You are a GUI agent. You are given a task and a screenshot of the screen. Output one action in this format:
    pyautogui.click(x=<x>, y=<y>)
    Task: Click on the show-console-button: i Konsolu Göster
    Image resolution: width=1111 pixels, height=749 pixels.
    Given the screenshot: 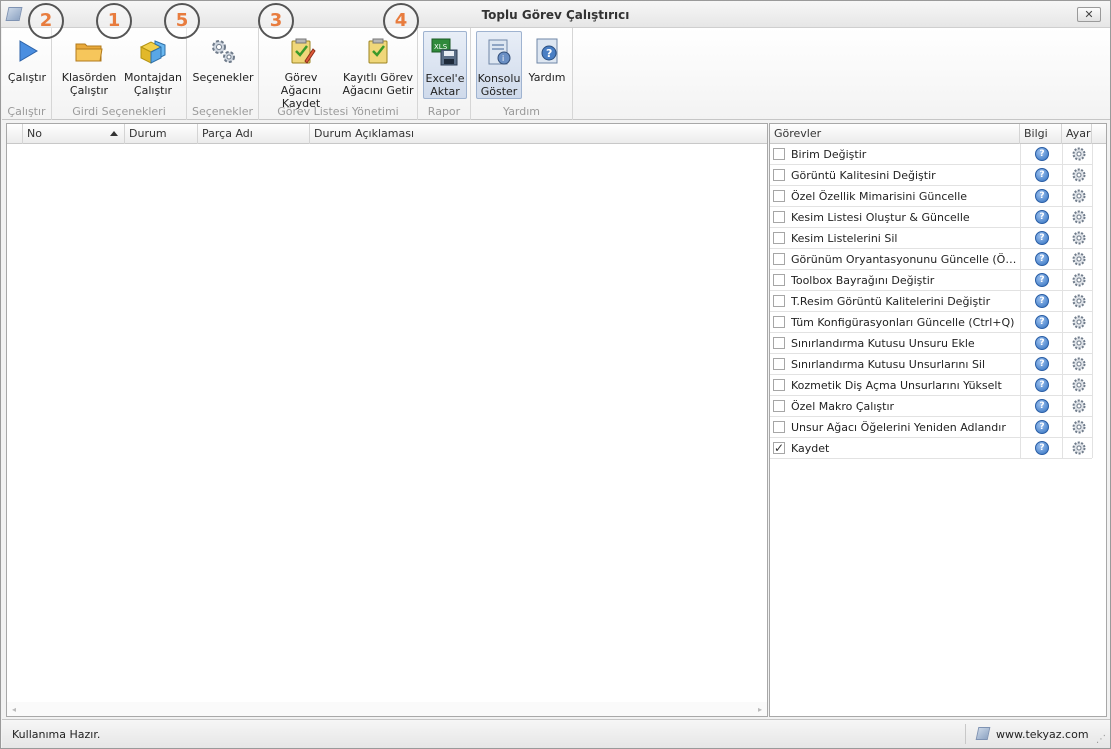 What is the action you would take?
    pyautogui.click(x=499, y=65)
    